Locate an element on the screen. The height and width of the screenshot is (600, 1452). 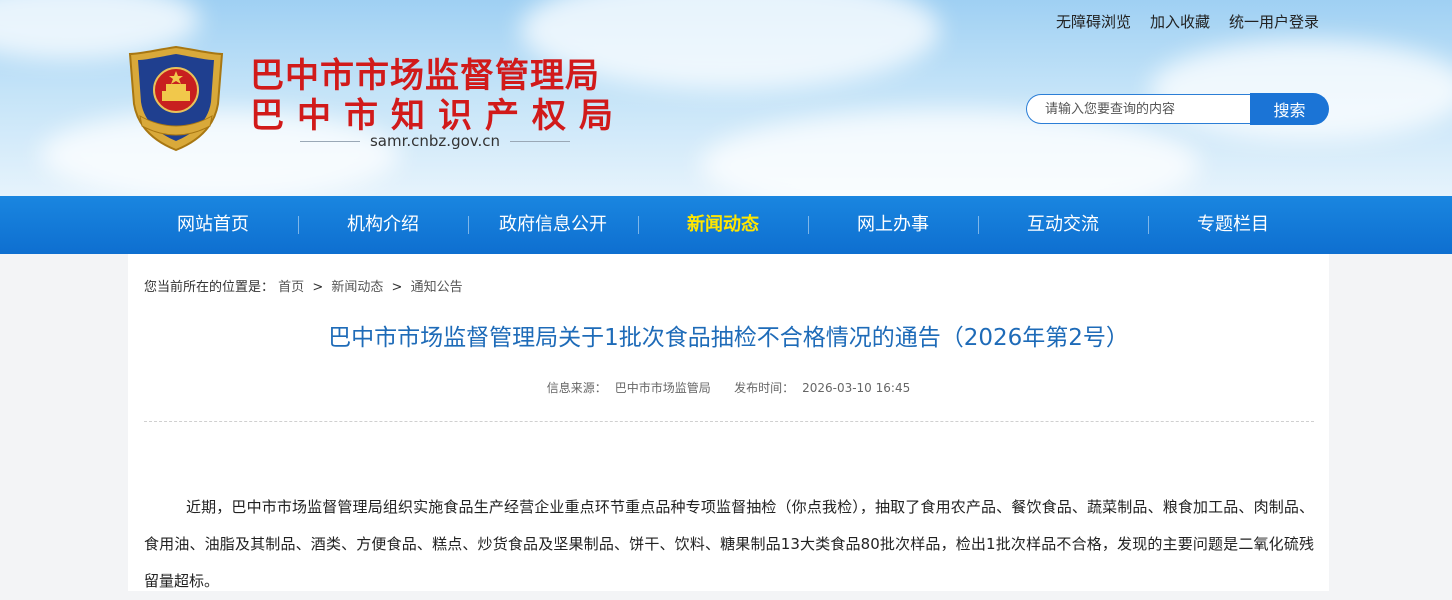
nav-item-interaction: 互动交流 is located at coordinates (1063, 225).